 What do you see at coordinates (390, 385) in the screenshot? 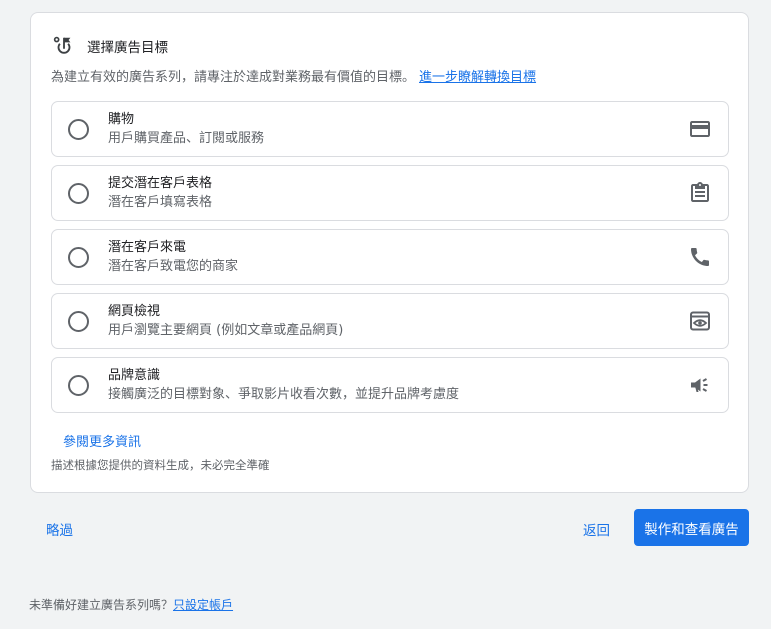
I see `goal-option-brand-awareness: 品牌意識 接觸廣泛的目標對象、爭取影片收看次數，並提升品牌考慮度` at bounding box center [390, 385].